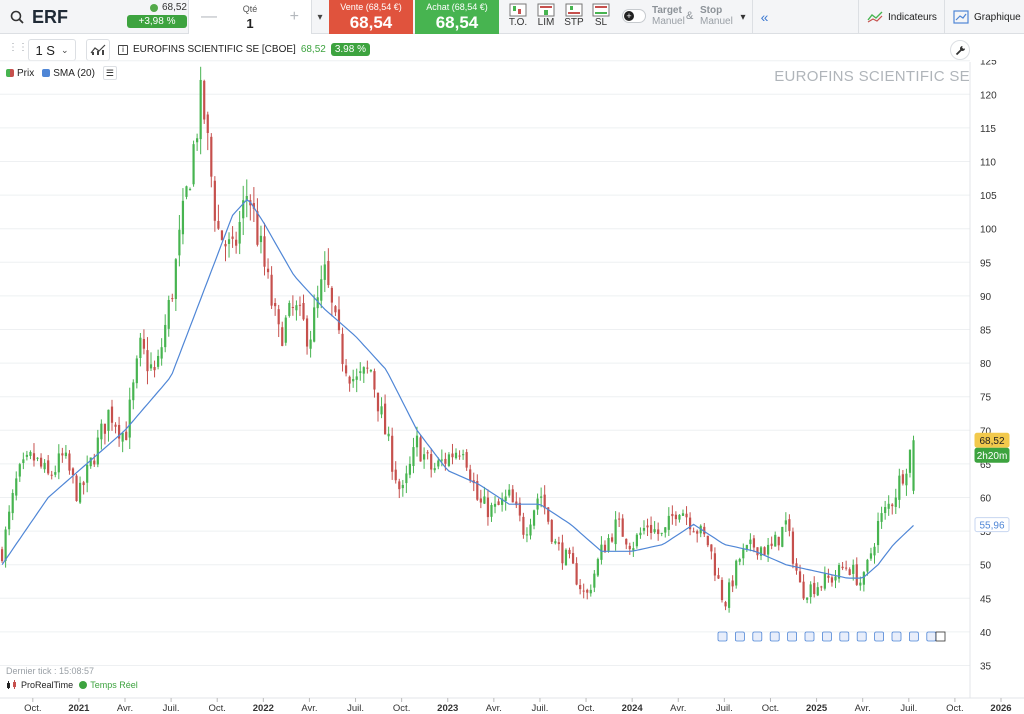 This screenshot has height=714, width=1024. Describe the element at coordinates (62, 17) in the screenshot. I see `instrument-search: ERF` at that location.